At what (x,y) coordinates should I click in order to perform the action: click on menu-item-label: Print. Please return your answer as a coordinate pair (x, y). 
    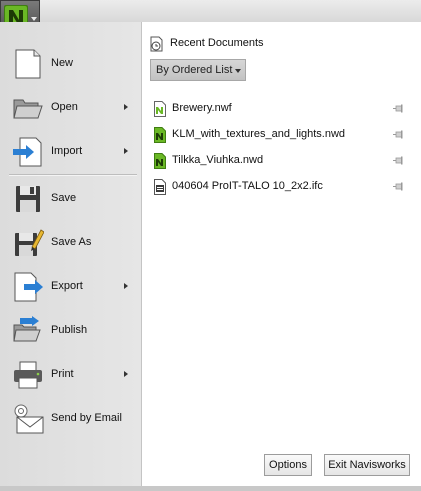
    Looking at the image, I should click on (62, 374).